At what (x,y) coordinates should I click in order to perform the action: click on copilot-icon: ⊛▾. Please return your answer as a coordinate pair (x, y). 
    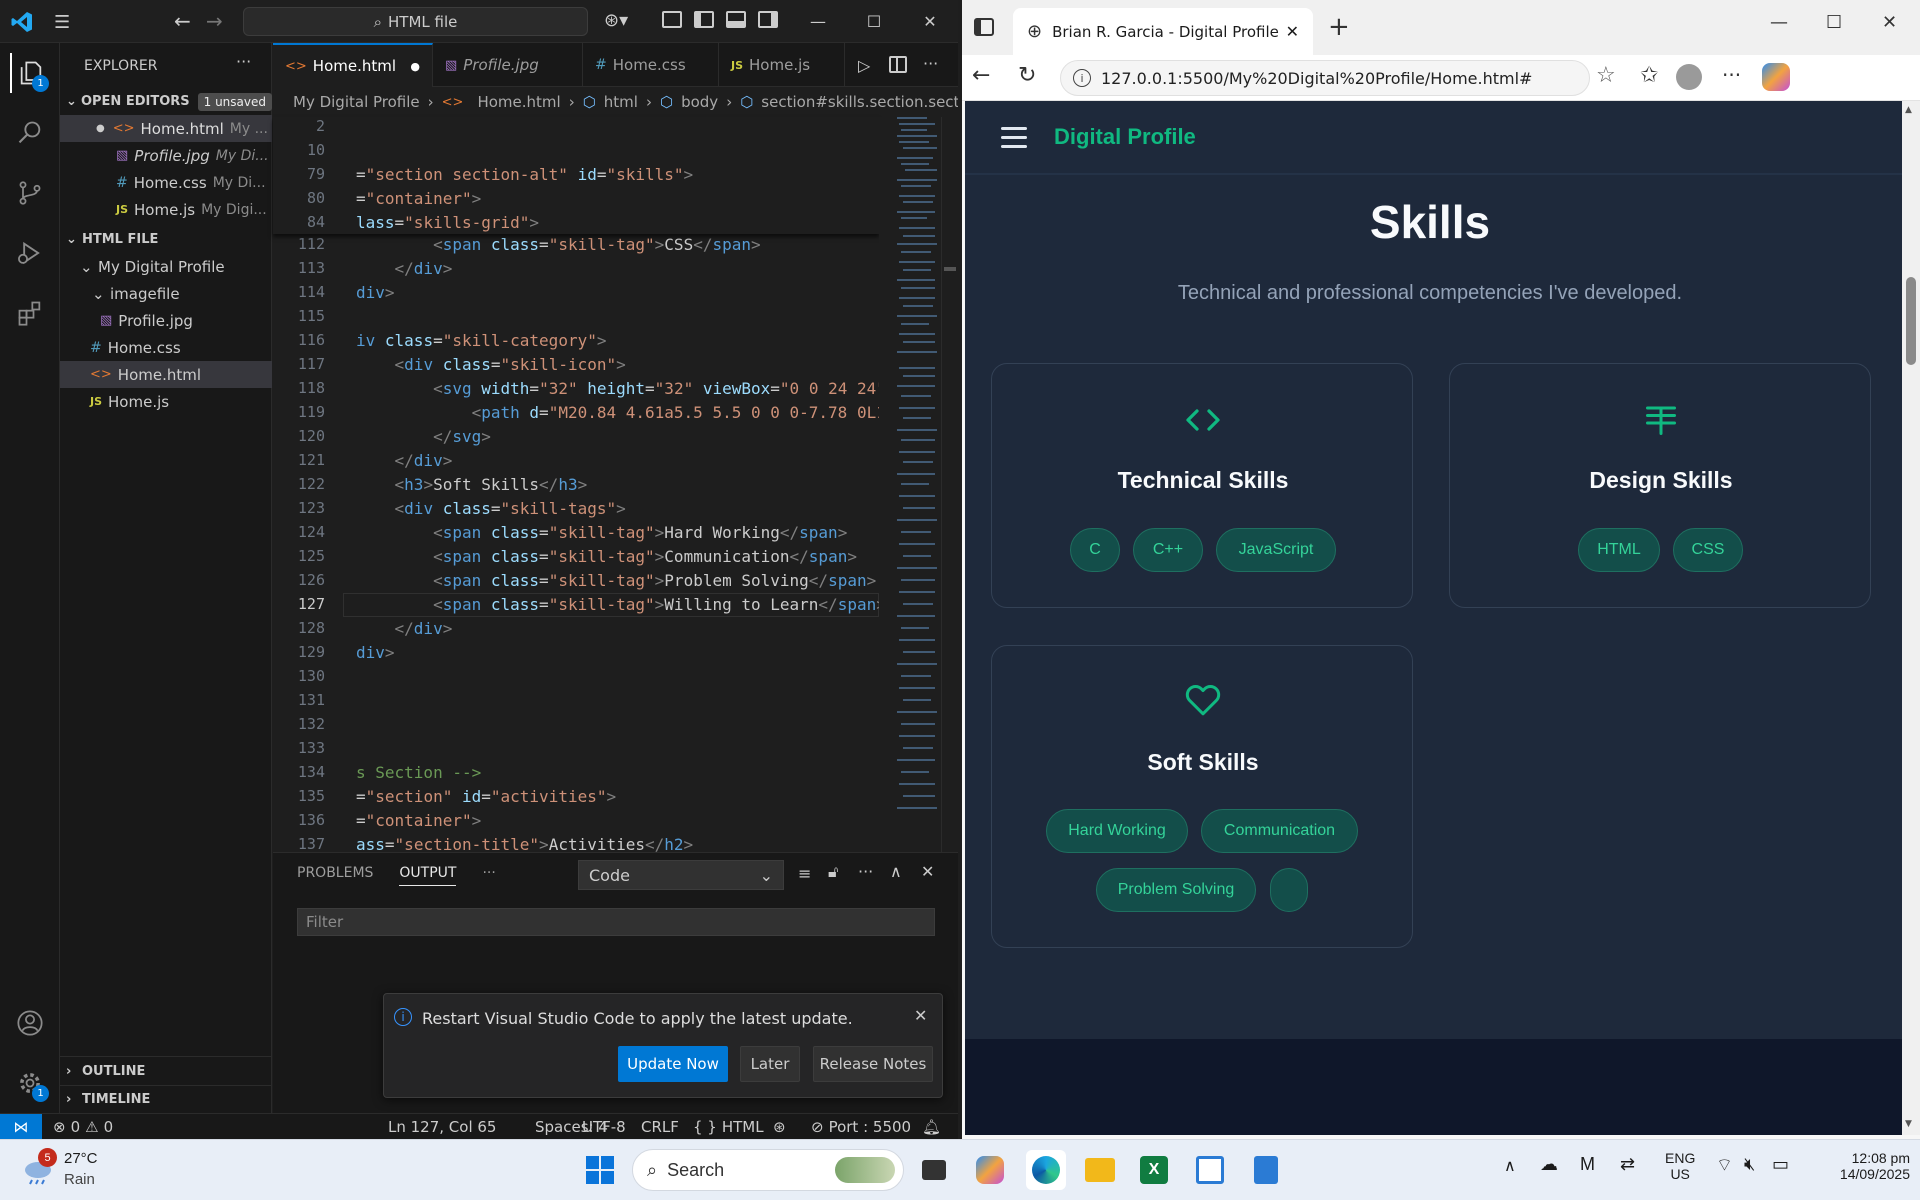
    Looking at the image, I should click on (616, 20).